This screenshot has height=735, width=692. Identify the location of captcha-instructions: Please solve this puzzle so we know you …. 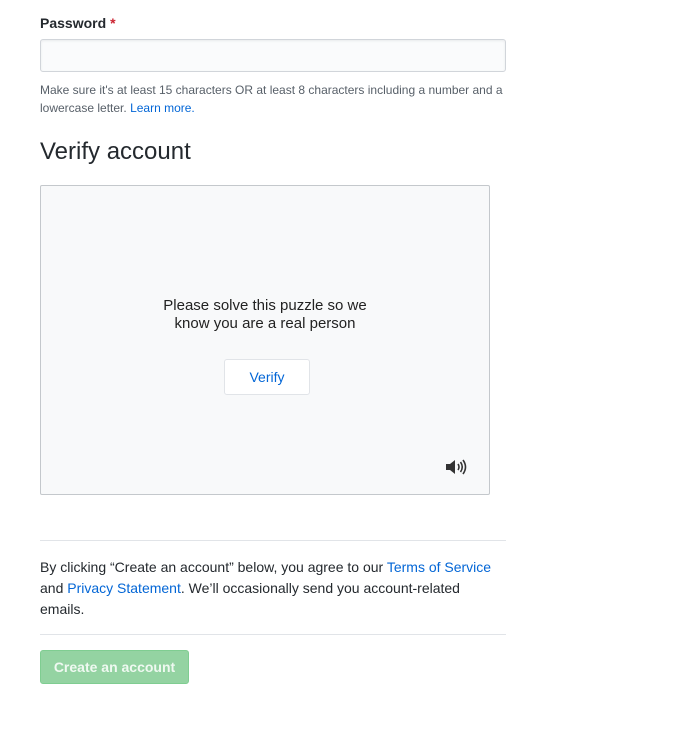
(265, 315).